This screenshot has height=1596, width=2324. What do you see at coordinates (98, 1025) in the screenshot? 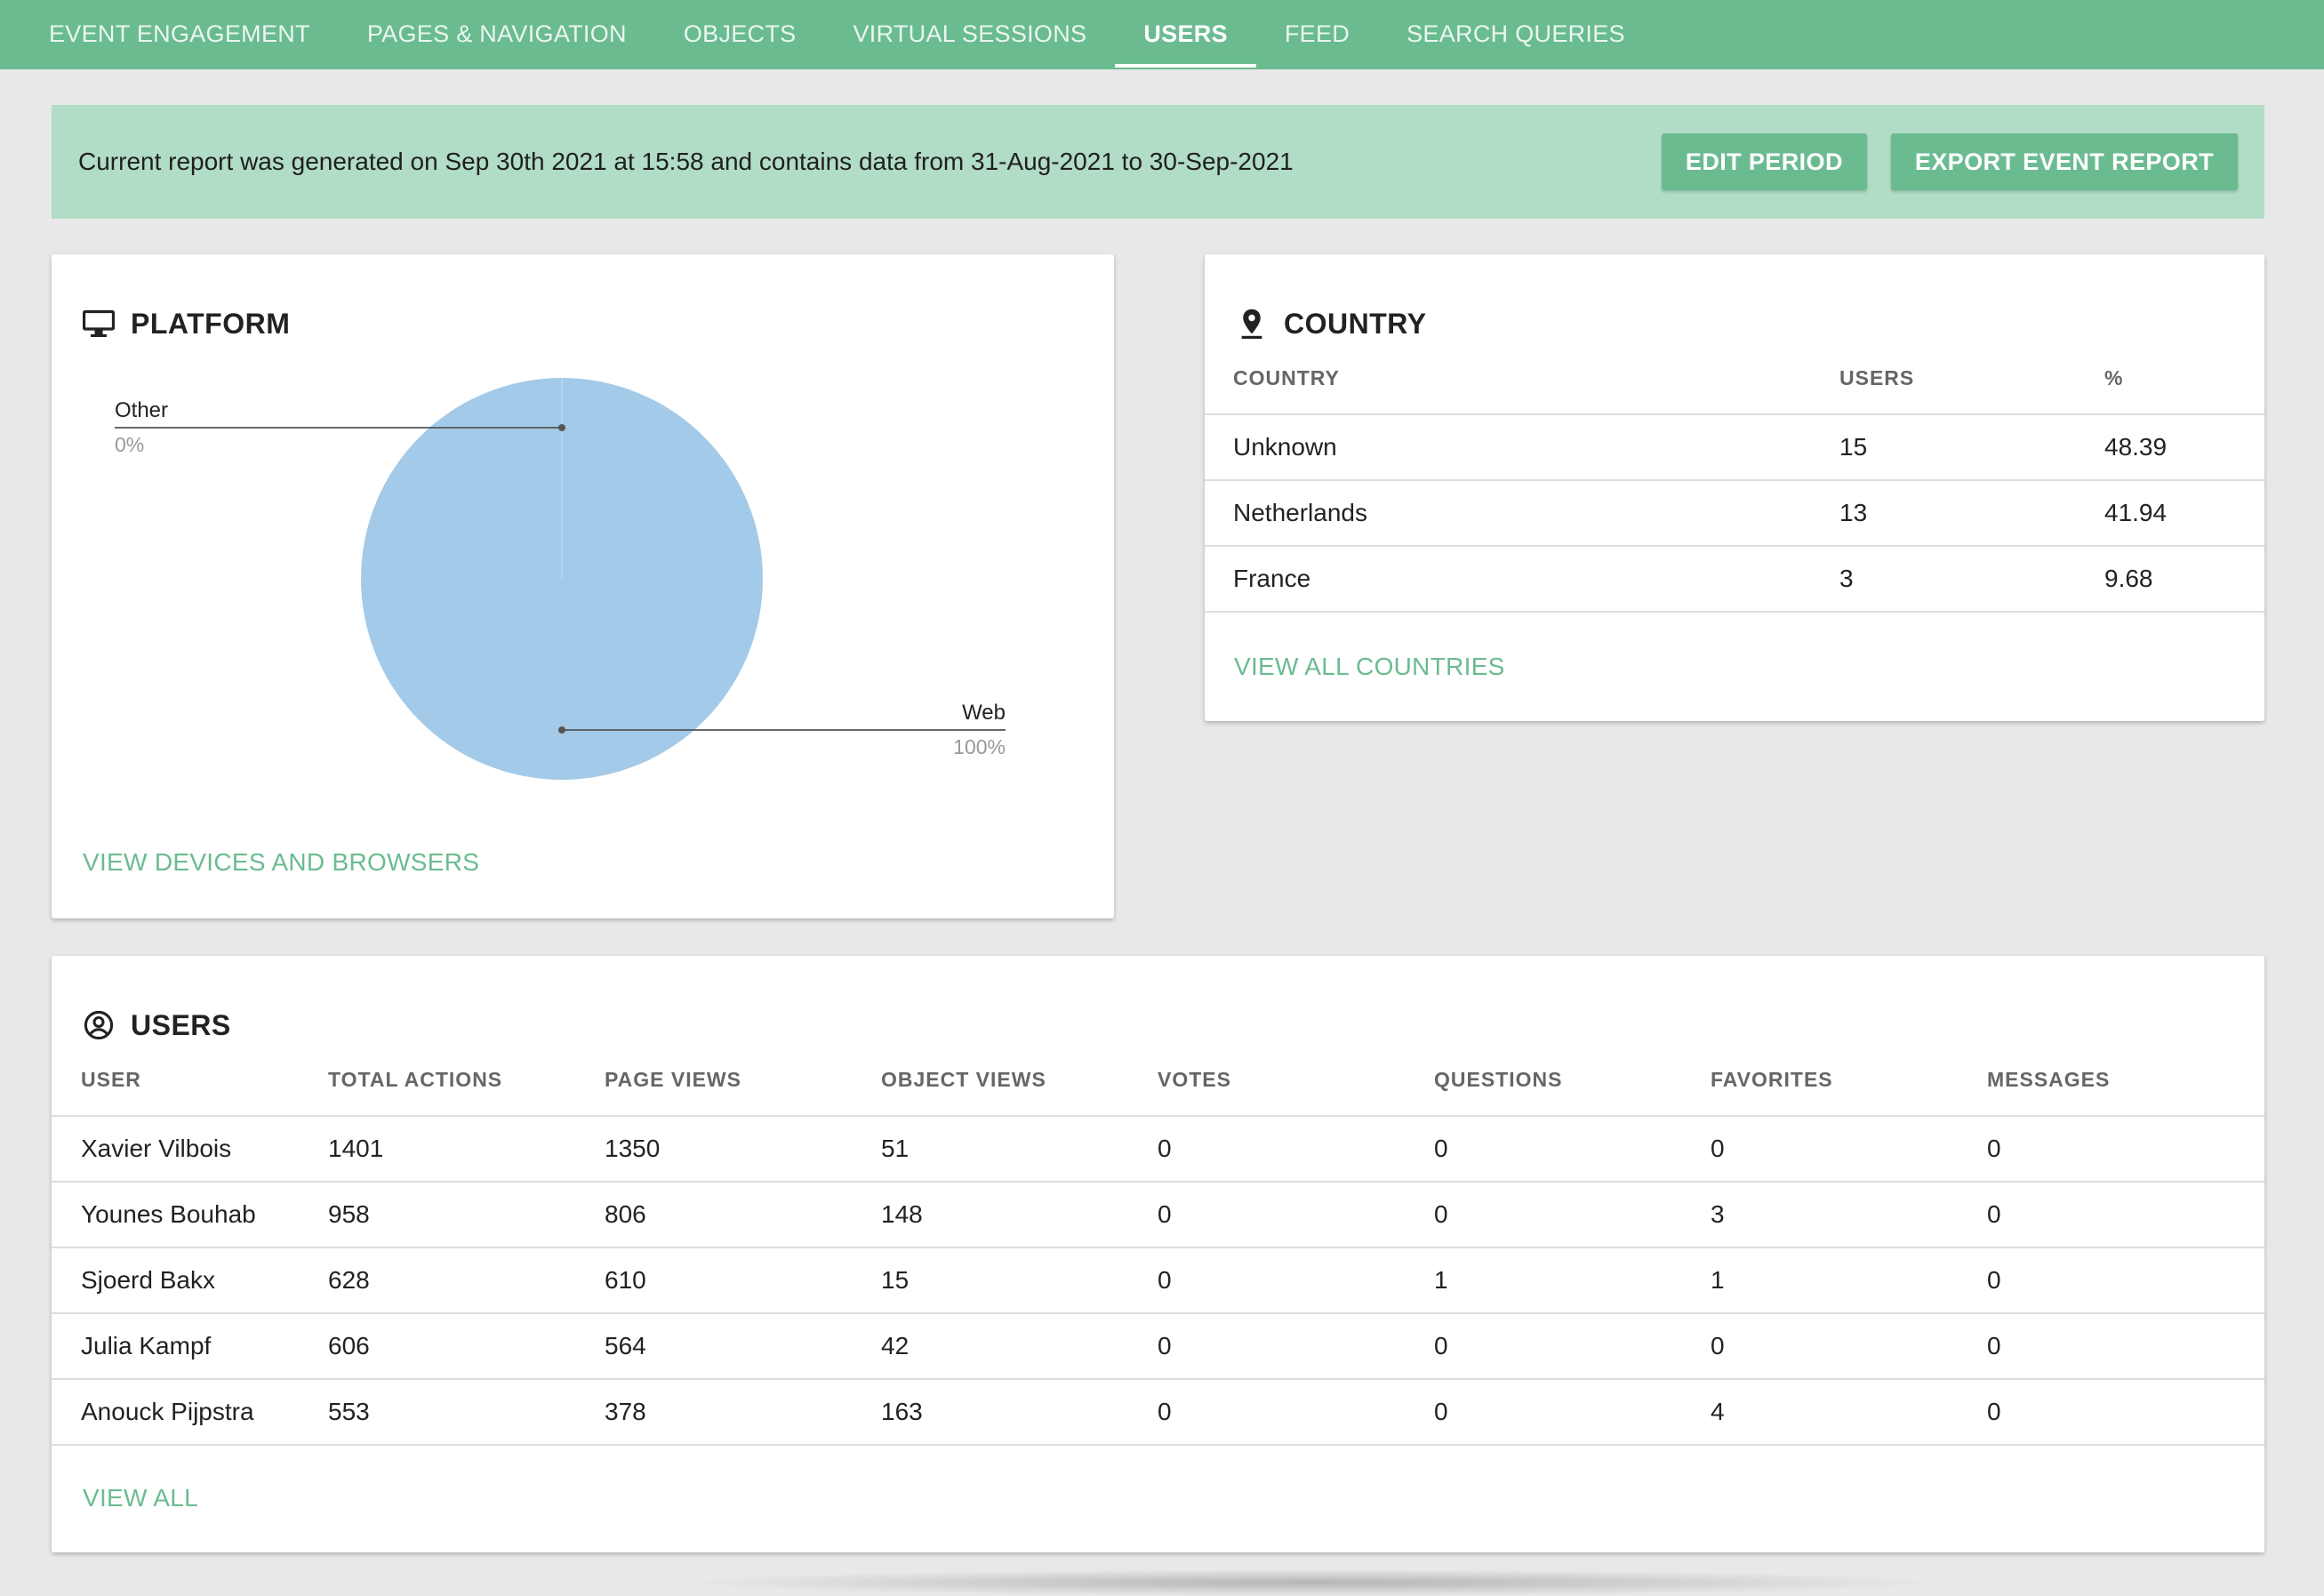
I see `user-circle-icon` at bounding box center [98, 1025].